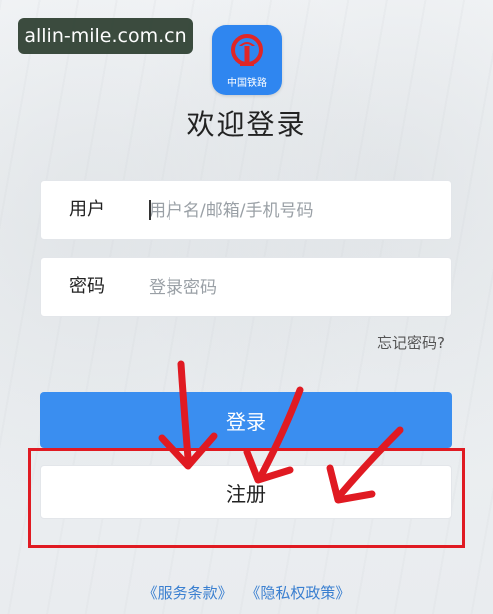  Describe the element at coordinates (246, 498) in the screenshot. I see `highlight-box` at that location.